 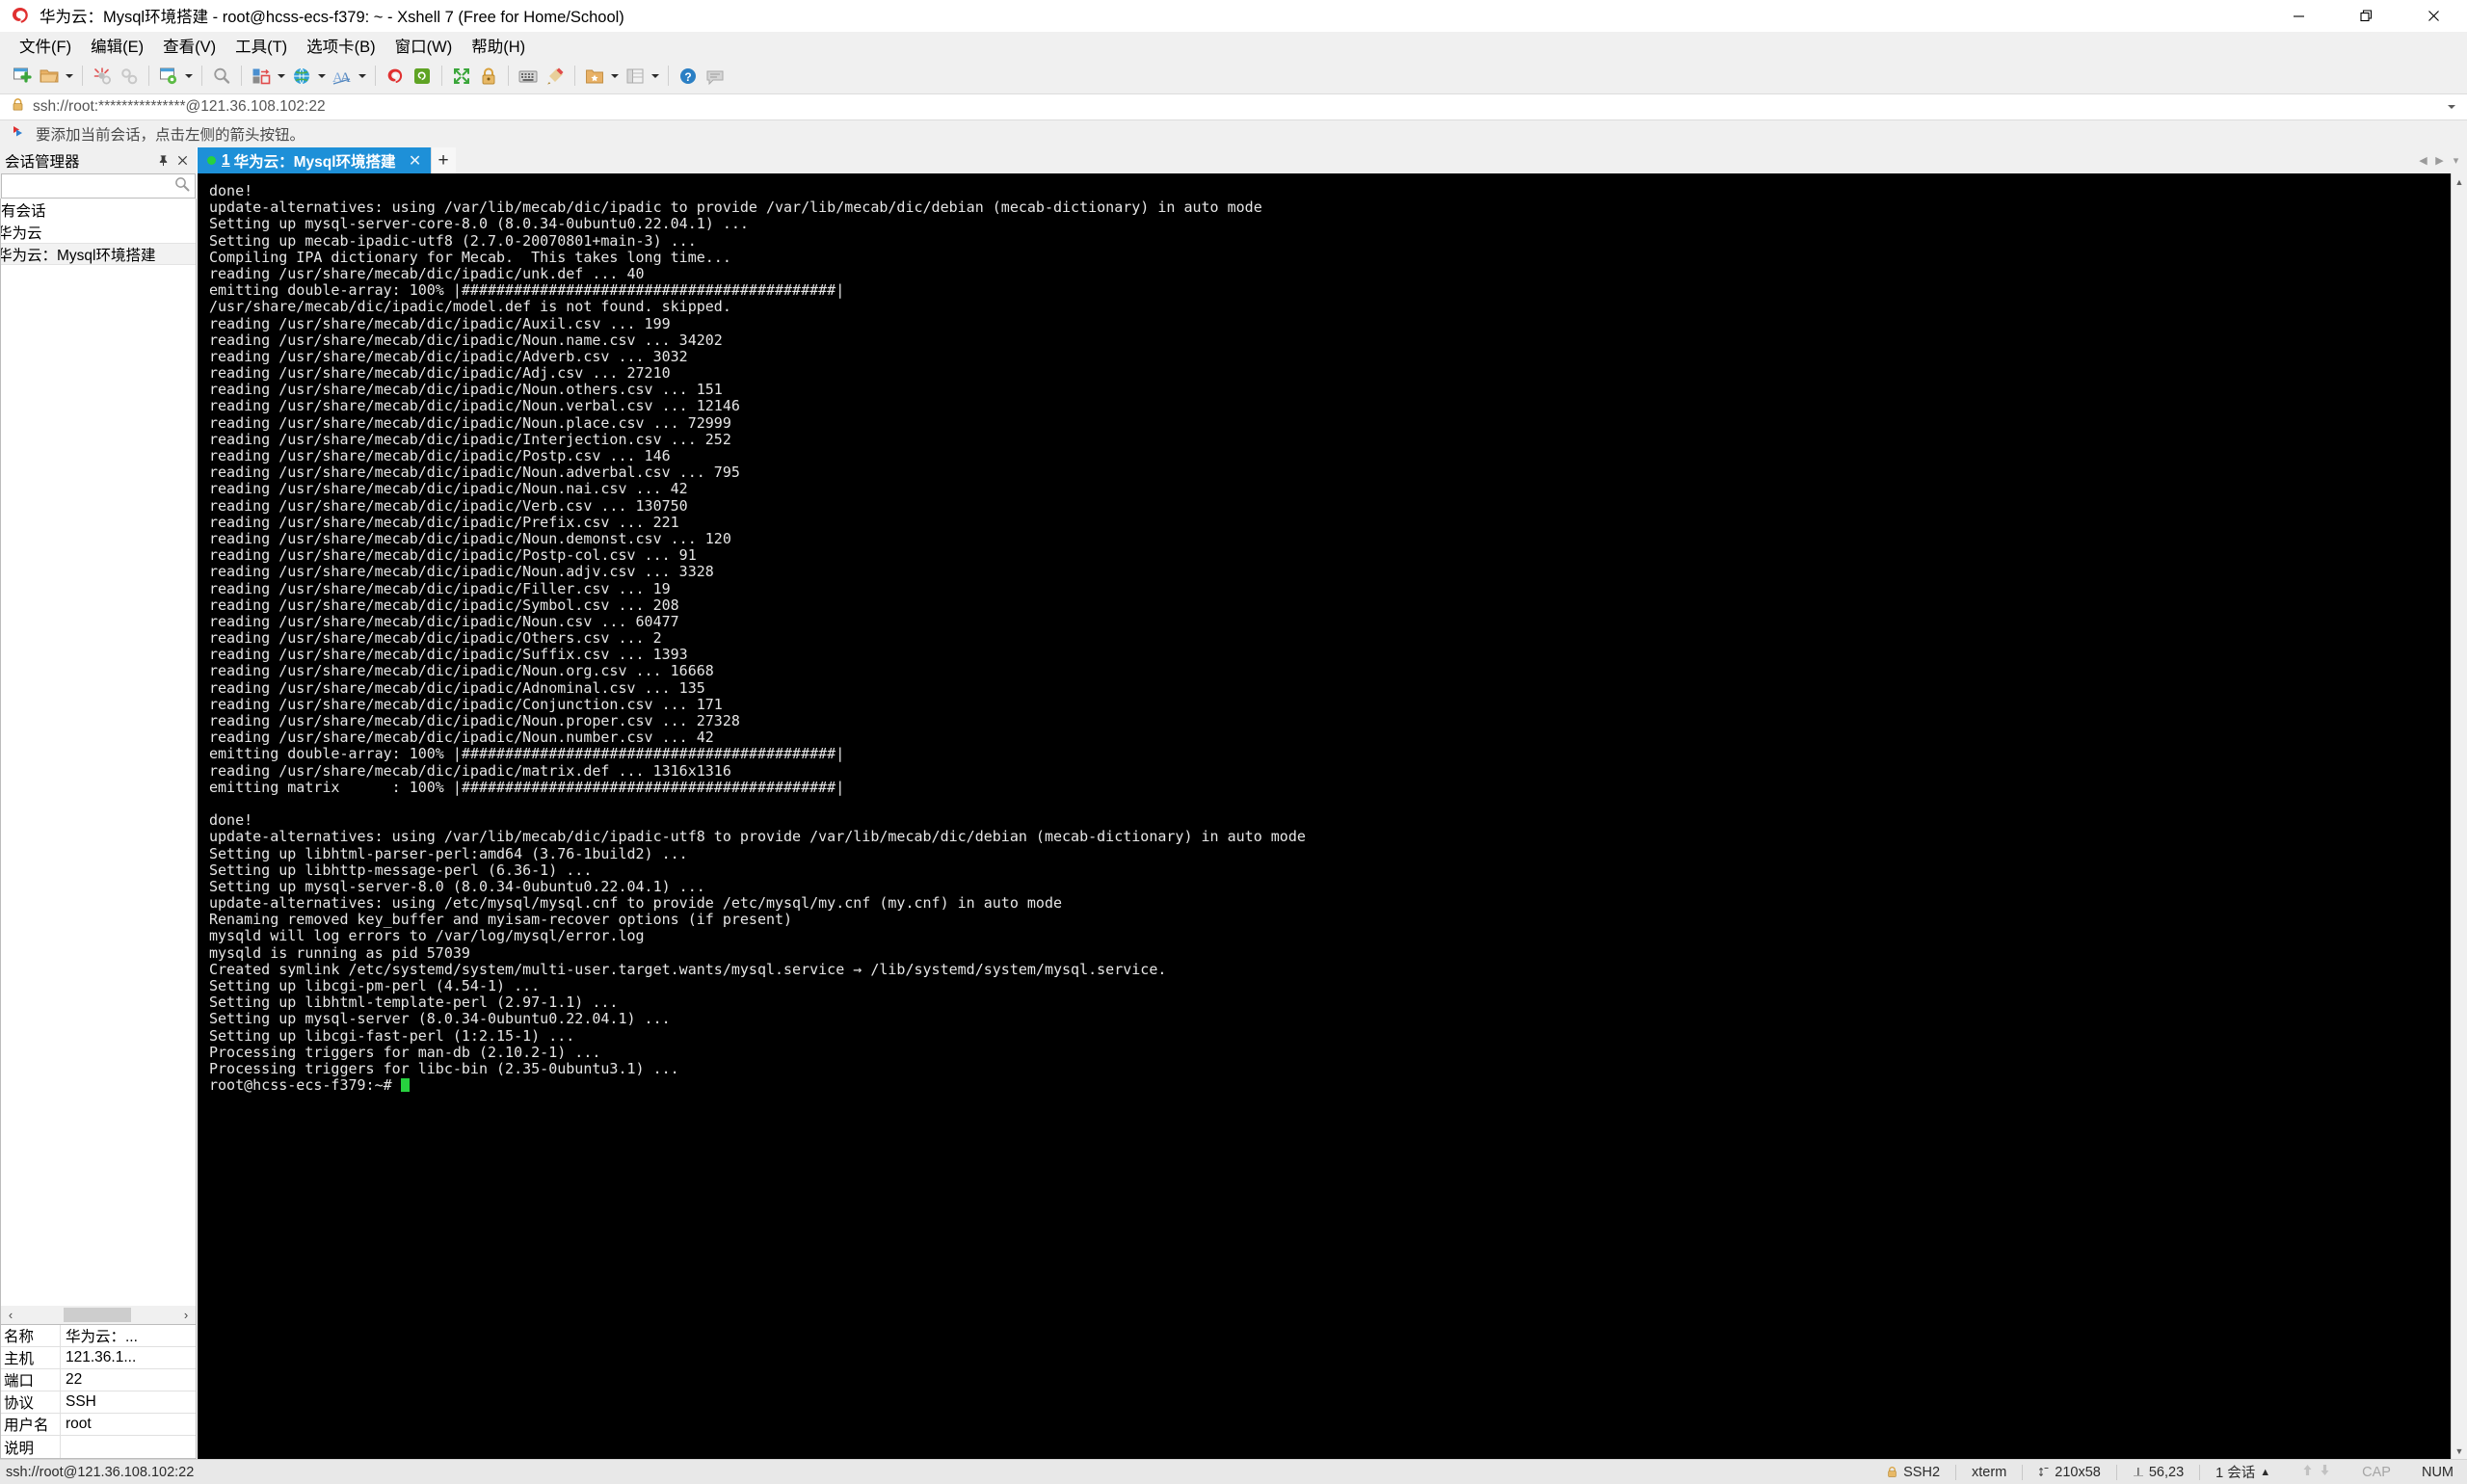 I want to click on session-tree: 有会话 华为云 华为云：Mysql环境搭建, so click(x=98, y=752).